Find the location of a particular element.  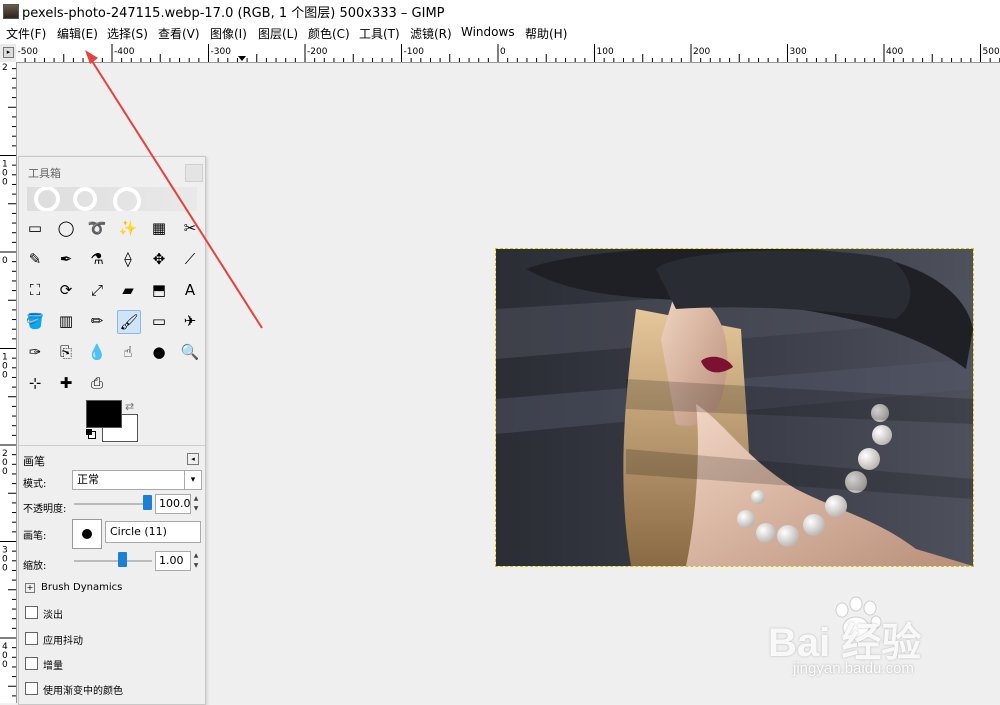

move-icon: ✥ is located at coordinates (159, 259).